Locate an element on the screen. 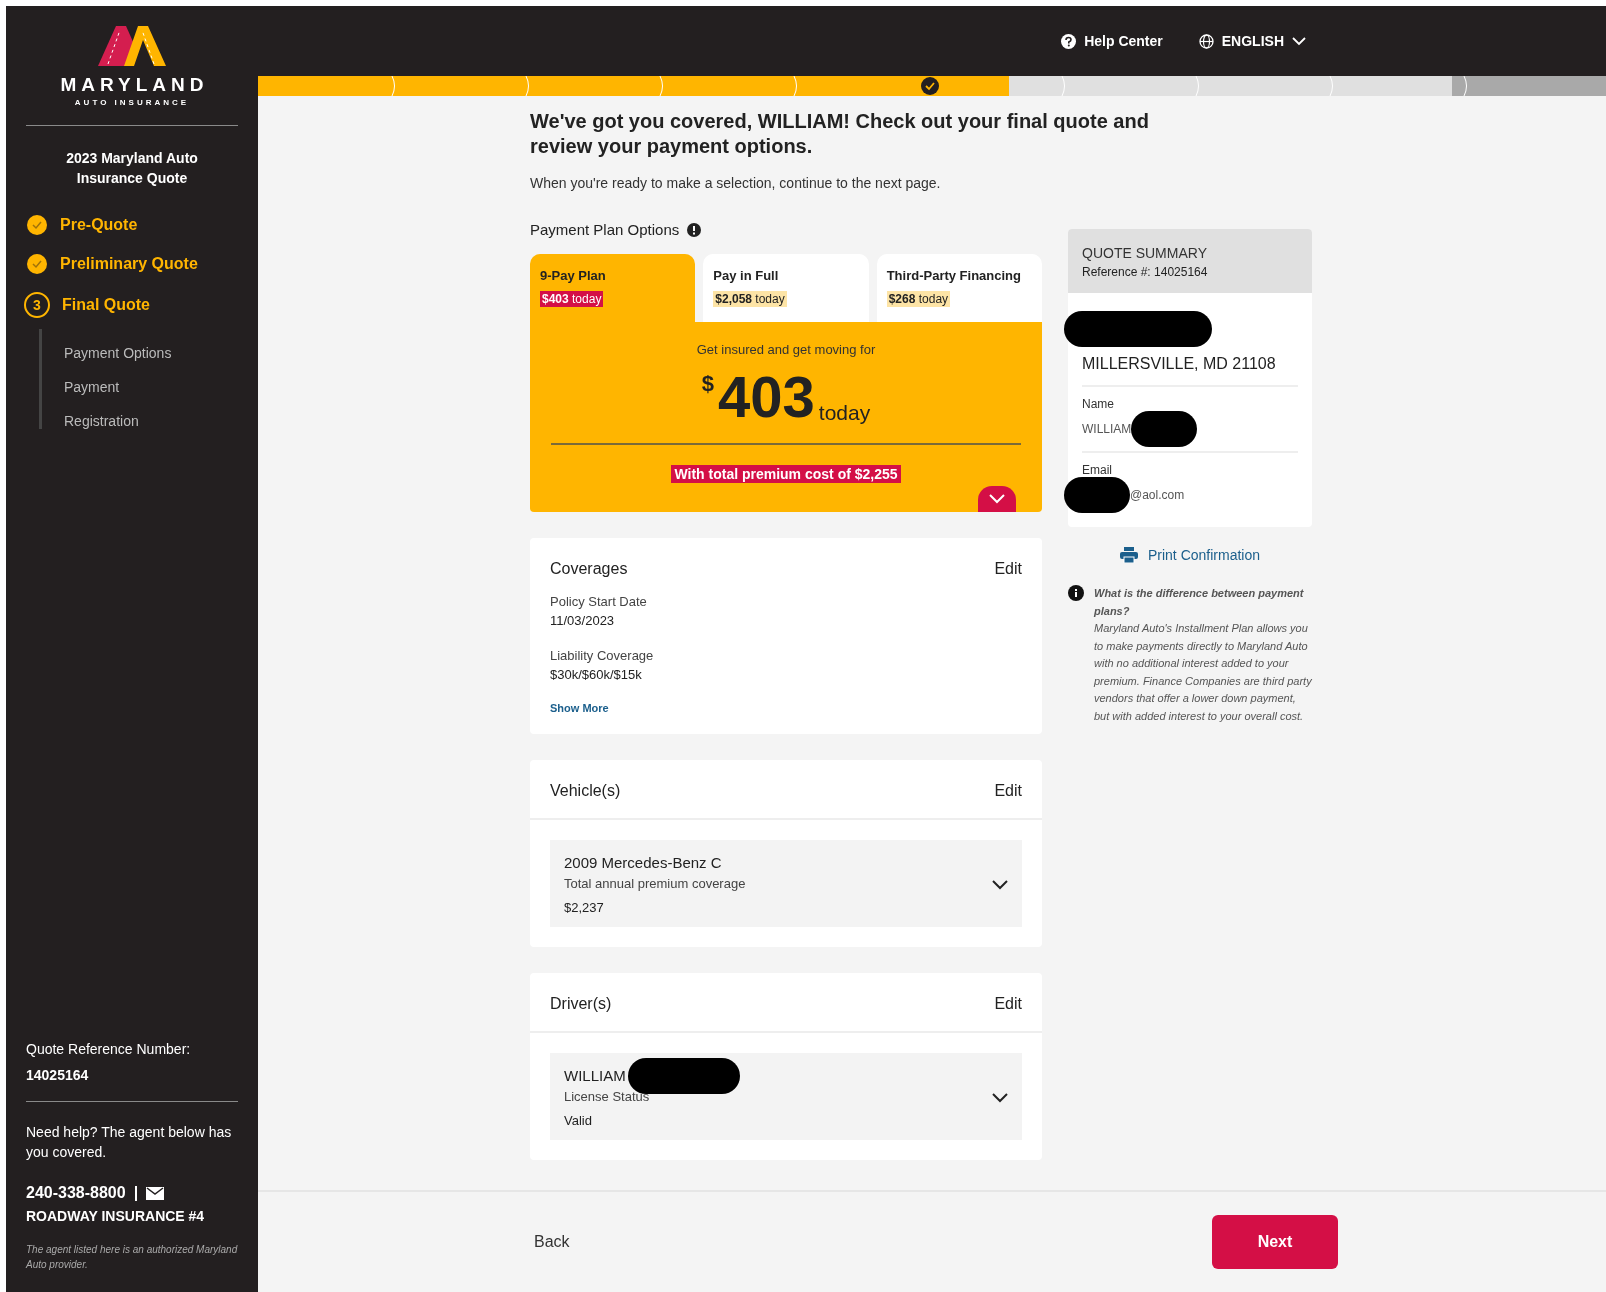 The width and height of the screenshot is (1606, 1292). plan-tab: Pay in Full $2,058 today is located at coordinates (786, 288).